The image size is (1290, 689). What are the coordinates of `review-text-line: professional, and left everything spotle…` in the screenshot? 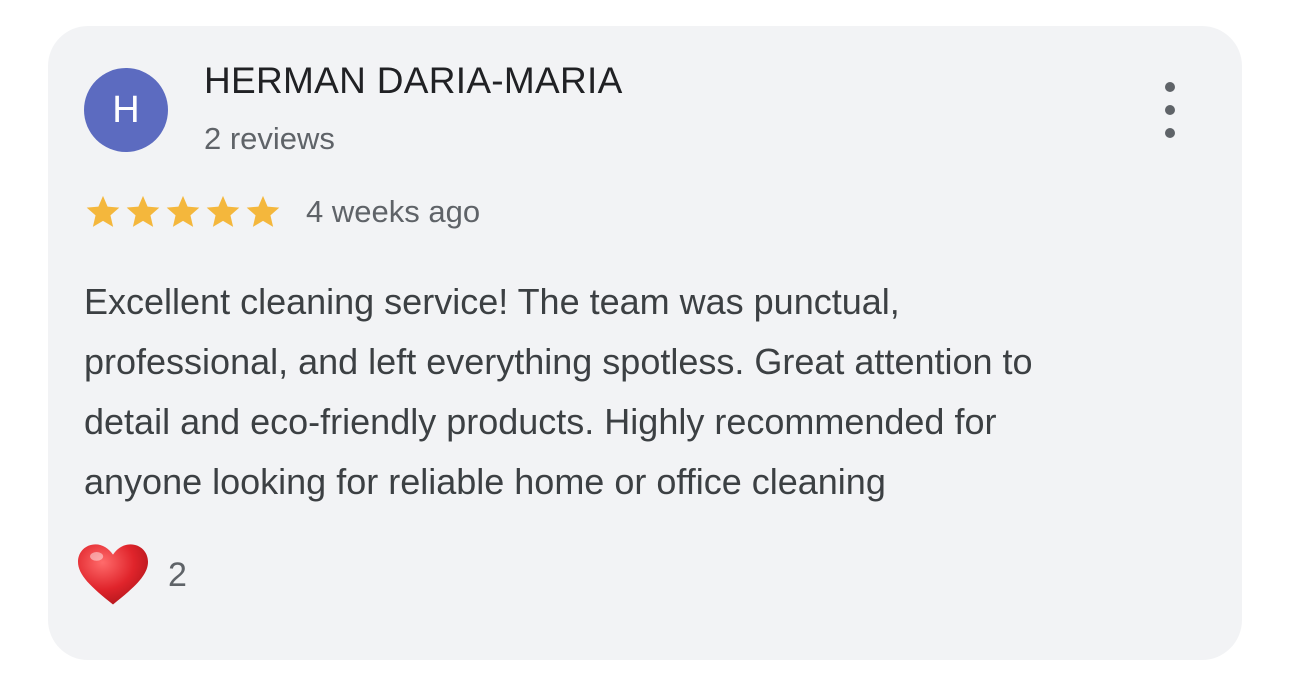 It's located at (558, 361).